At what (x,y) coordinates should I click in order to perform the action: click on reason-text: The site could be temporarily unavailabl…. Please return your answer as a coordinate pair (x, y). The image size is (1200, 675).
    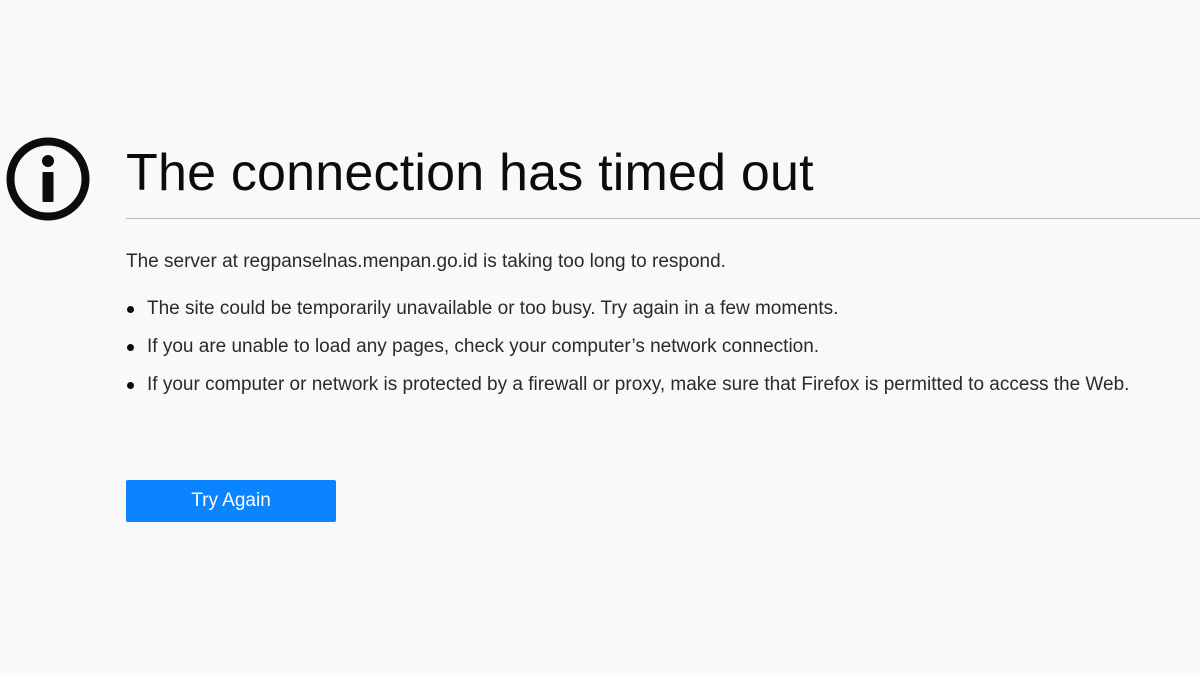
    Looking at the image, I should click on (493, 308).